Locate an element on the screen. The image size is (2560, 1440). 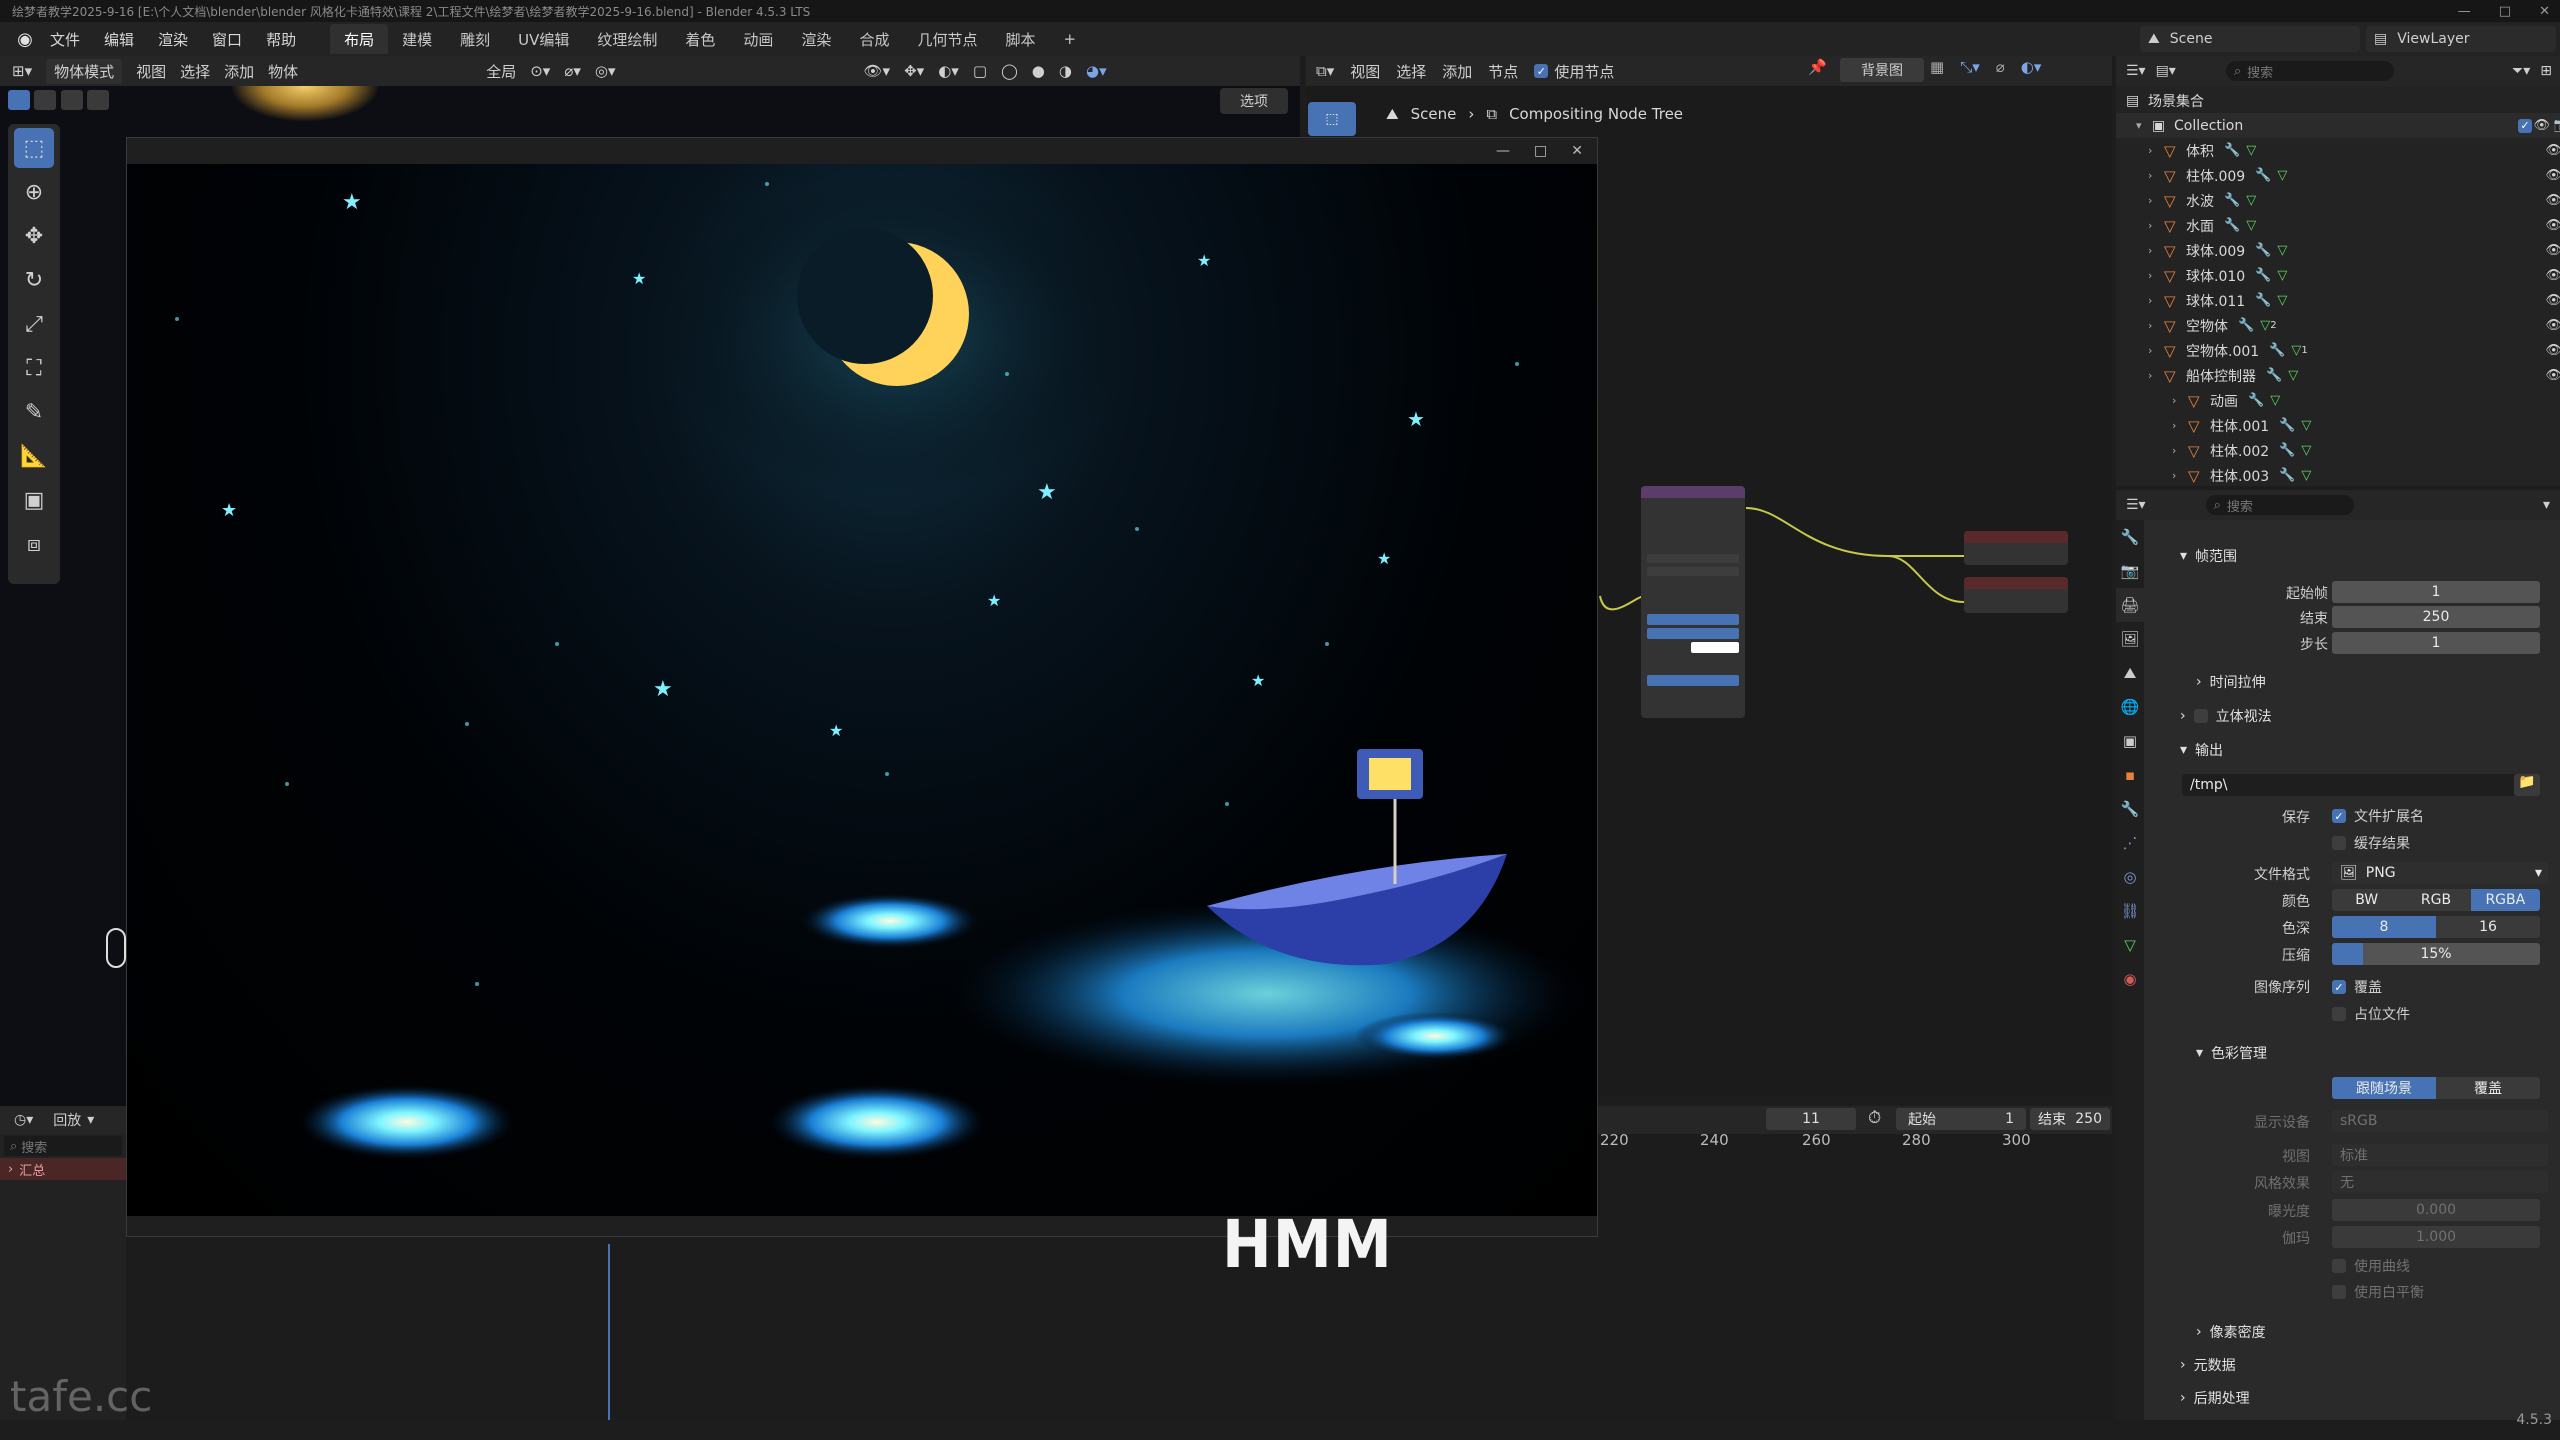
world-tab-icon: 🌐 is located at coordinates (2130, 707).